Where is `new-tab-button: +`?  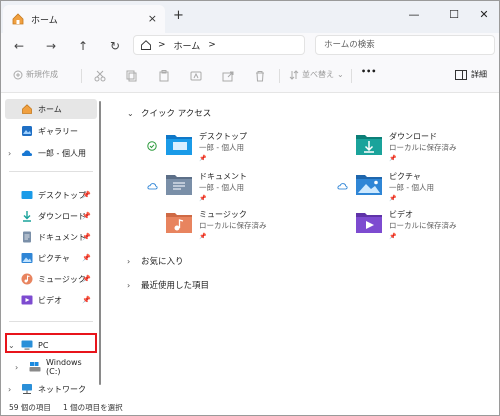 new-tab-button: + is located at coordinates (178, 15).